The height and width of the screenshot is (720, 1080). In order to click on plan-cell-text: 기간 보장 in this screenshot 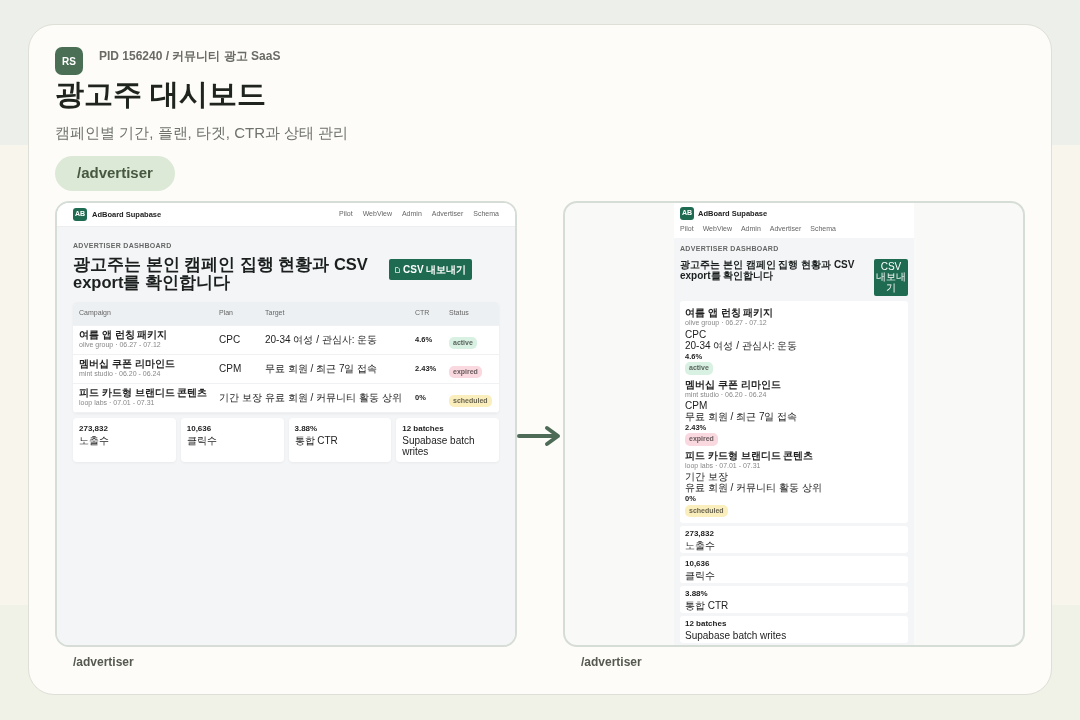, I will do `click(241, 398)`.